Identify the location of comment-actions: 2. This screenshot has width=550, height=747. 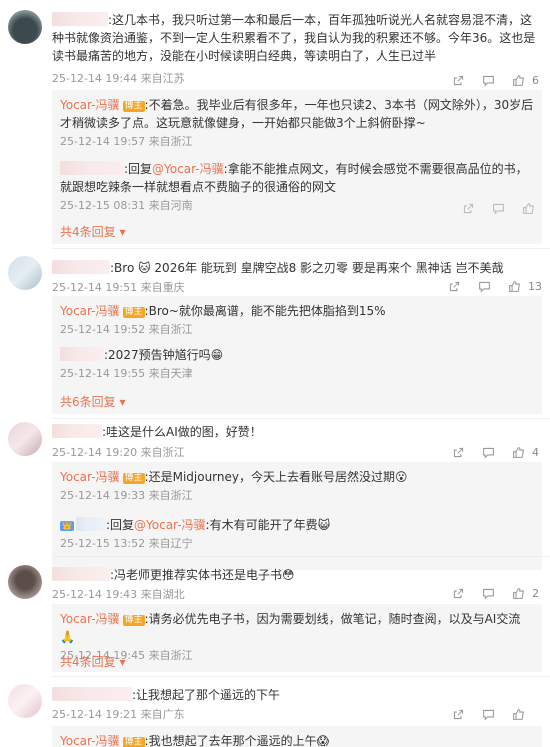
(491, 593).